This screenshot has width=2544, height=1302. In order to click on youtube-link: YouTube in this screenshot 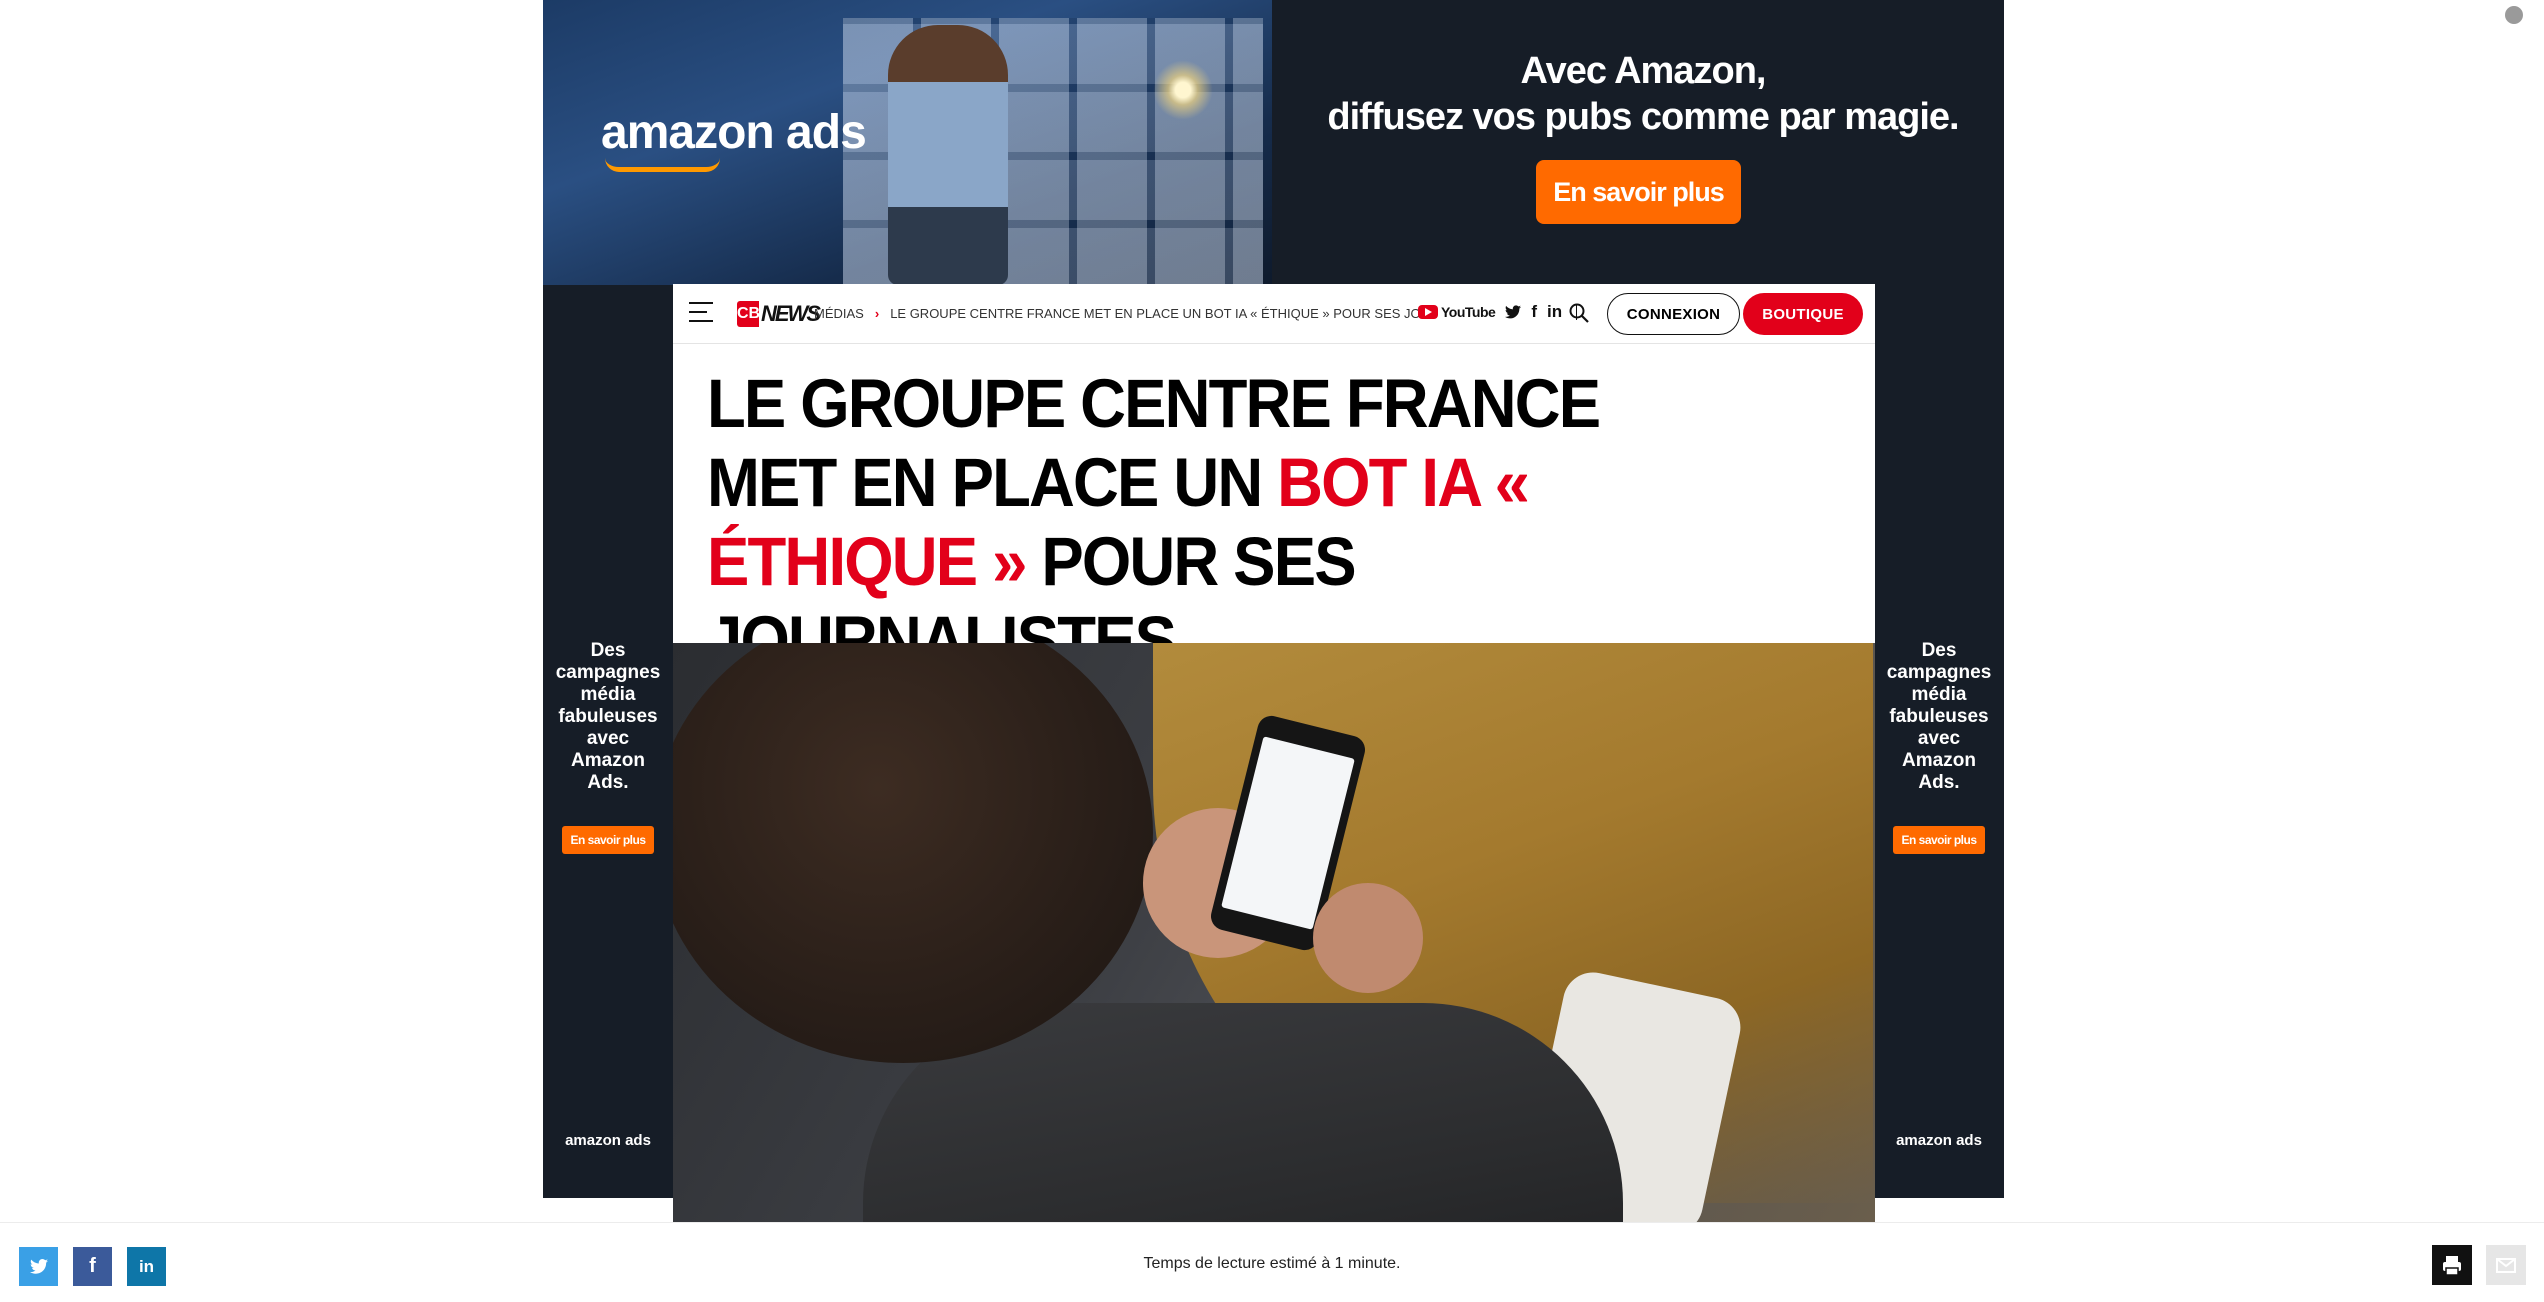, I will do `click(1457, 312)`.